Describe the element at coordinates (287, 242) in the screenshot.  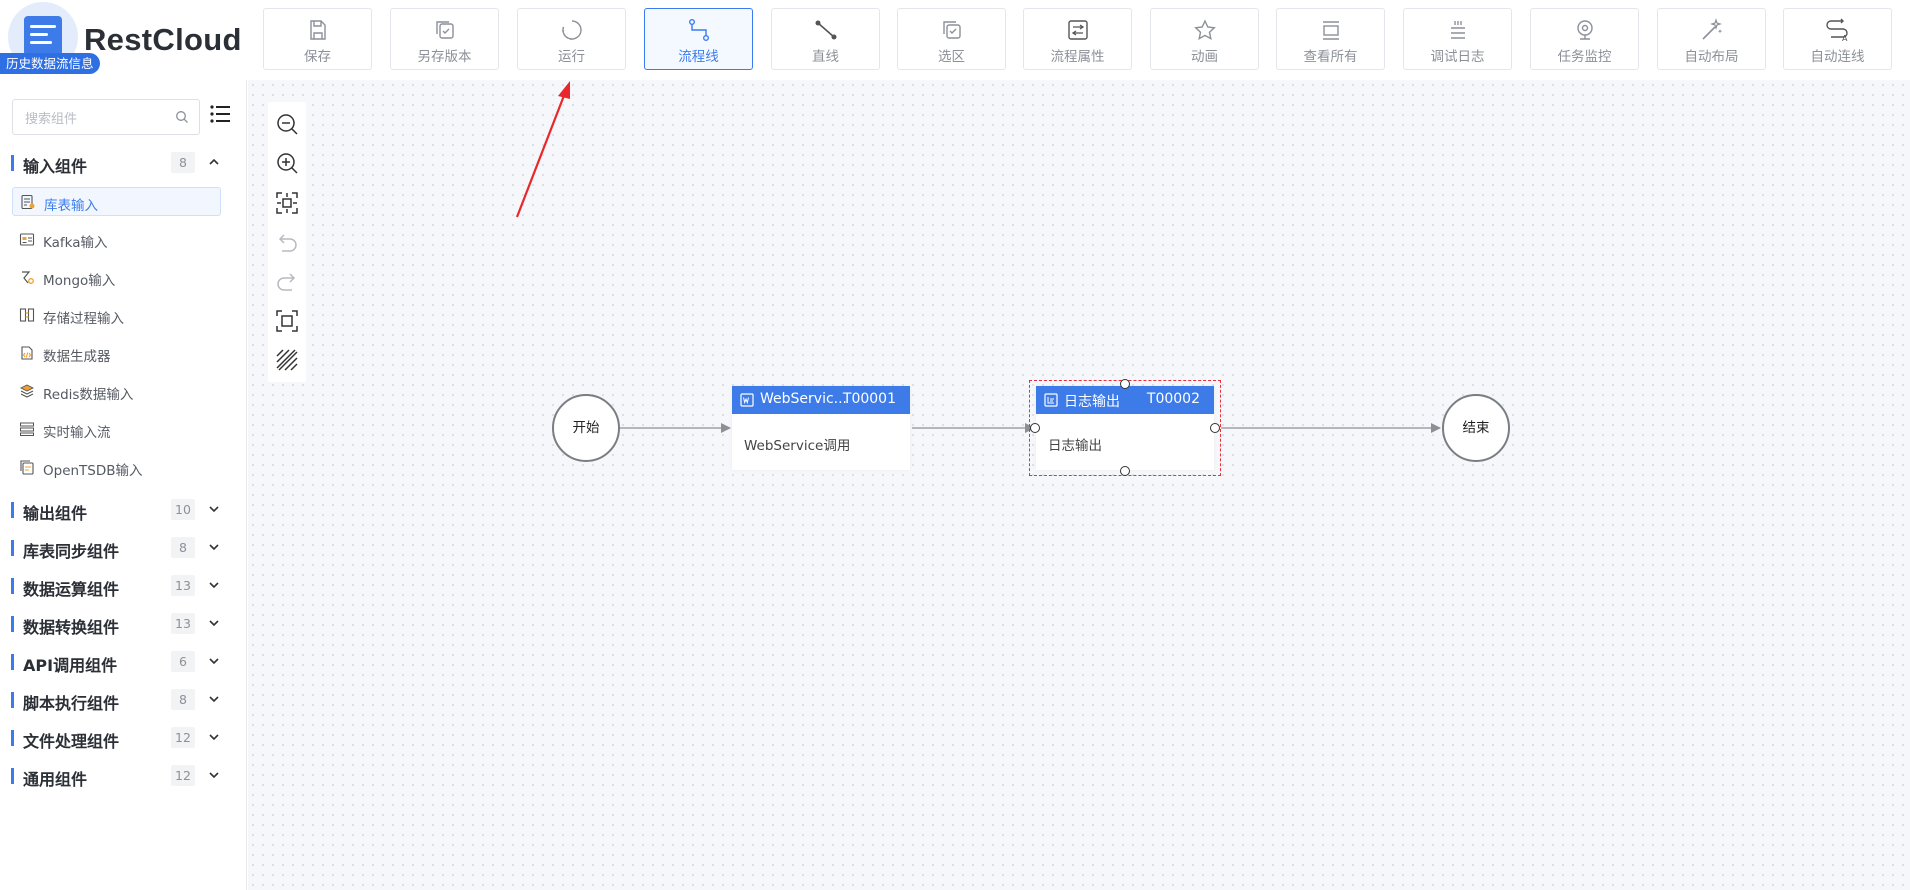
I see `undo-icon` at that location.